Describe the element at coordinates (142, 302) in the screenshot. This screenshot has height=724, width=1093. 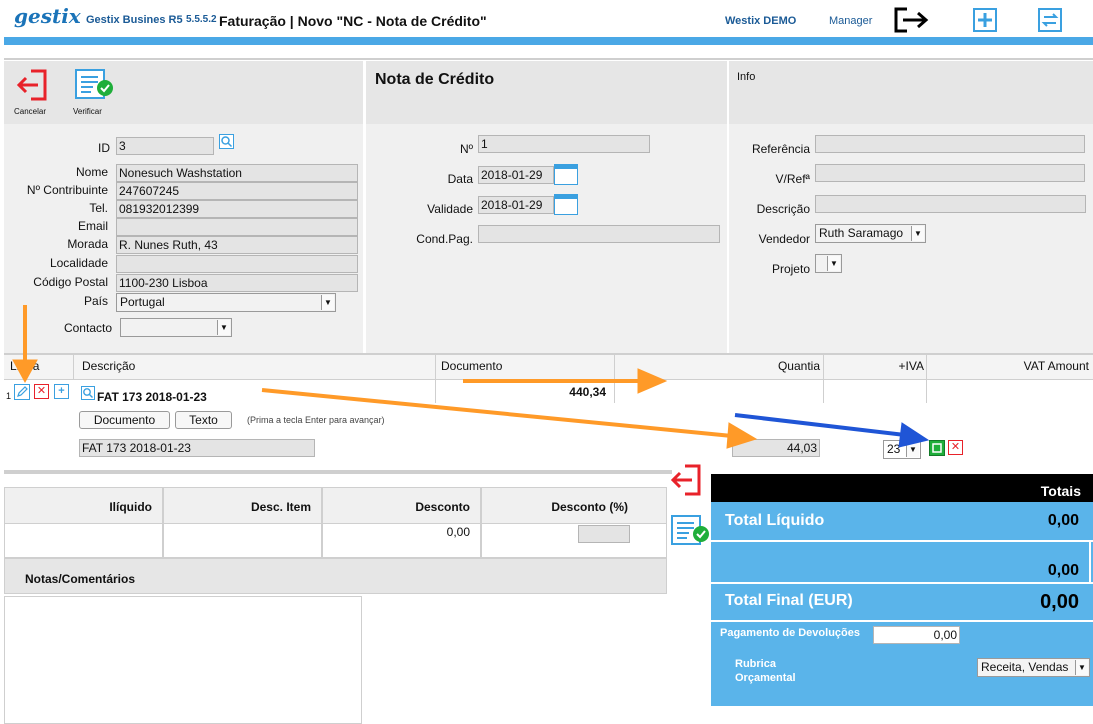
I see `country-value: Portugal` at that location.